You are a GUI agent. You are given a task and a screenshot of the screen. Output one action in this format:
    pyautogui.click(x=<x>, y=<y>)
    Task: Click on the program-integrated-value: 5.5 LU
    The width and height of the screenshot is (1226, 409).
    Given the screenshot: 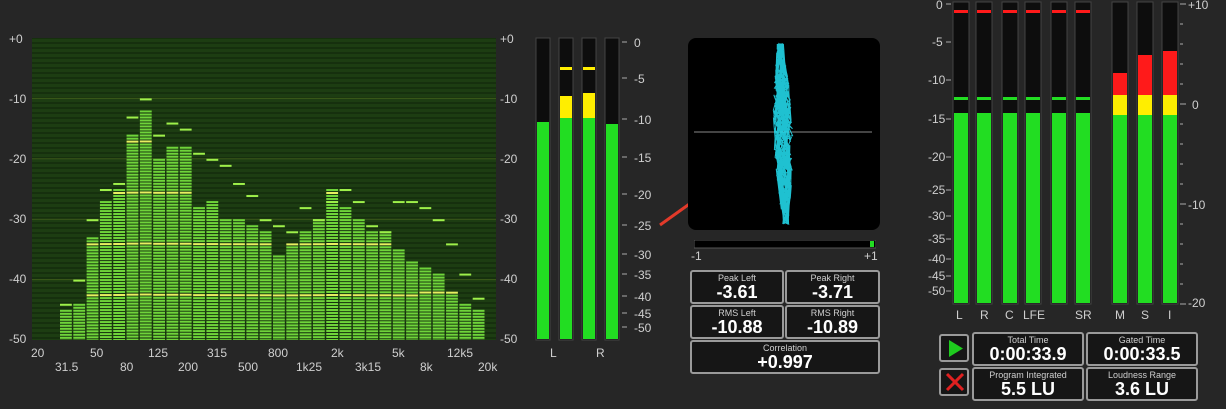 What is the action you would take?
    pyautogui.click(x=1028, y=389)
    